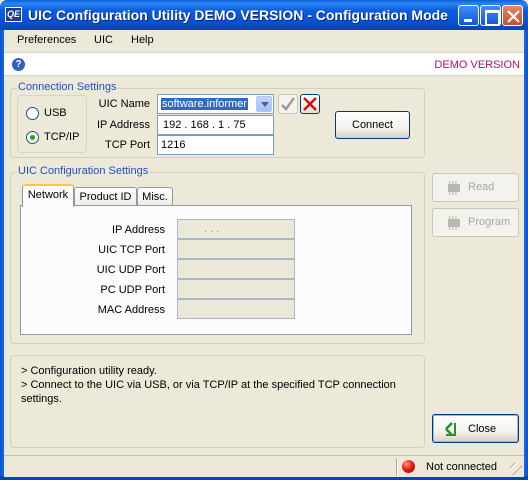 The width and height of the screenshot is (528, 480). I want to click on minimize-button, so click(468, 15).